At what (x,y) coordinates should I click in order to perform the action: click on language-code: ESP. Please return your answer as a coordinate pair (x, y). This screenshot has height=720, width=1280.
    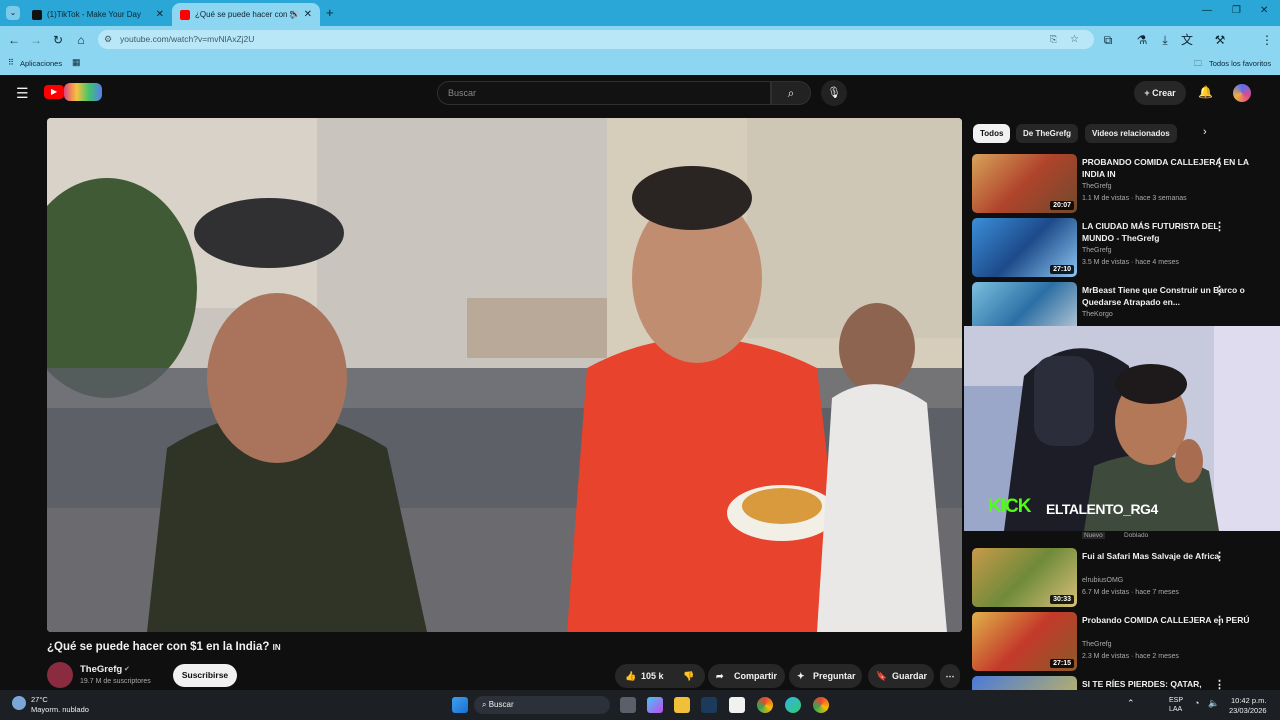
    Looking at the image, I should click on (1176, 700).